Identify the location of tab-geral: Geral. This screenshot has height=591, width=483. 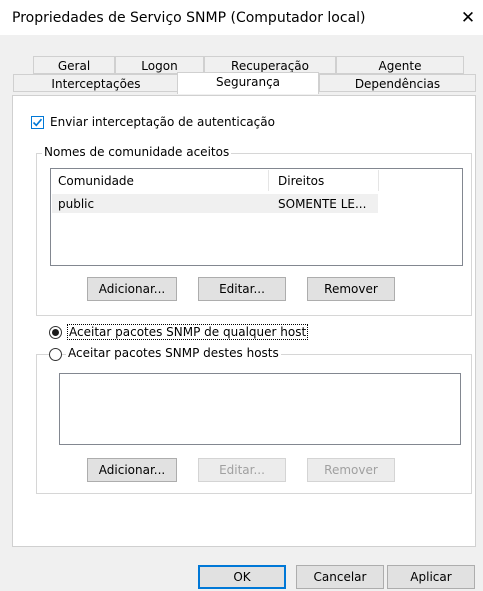
(74, 65).